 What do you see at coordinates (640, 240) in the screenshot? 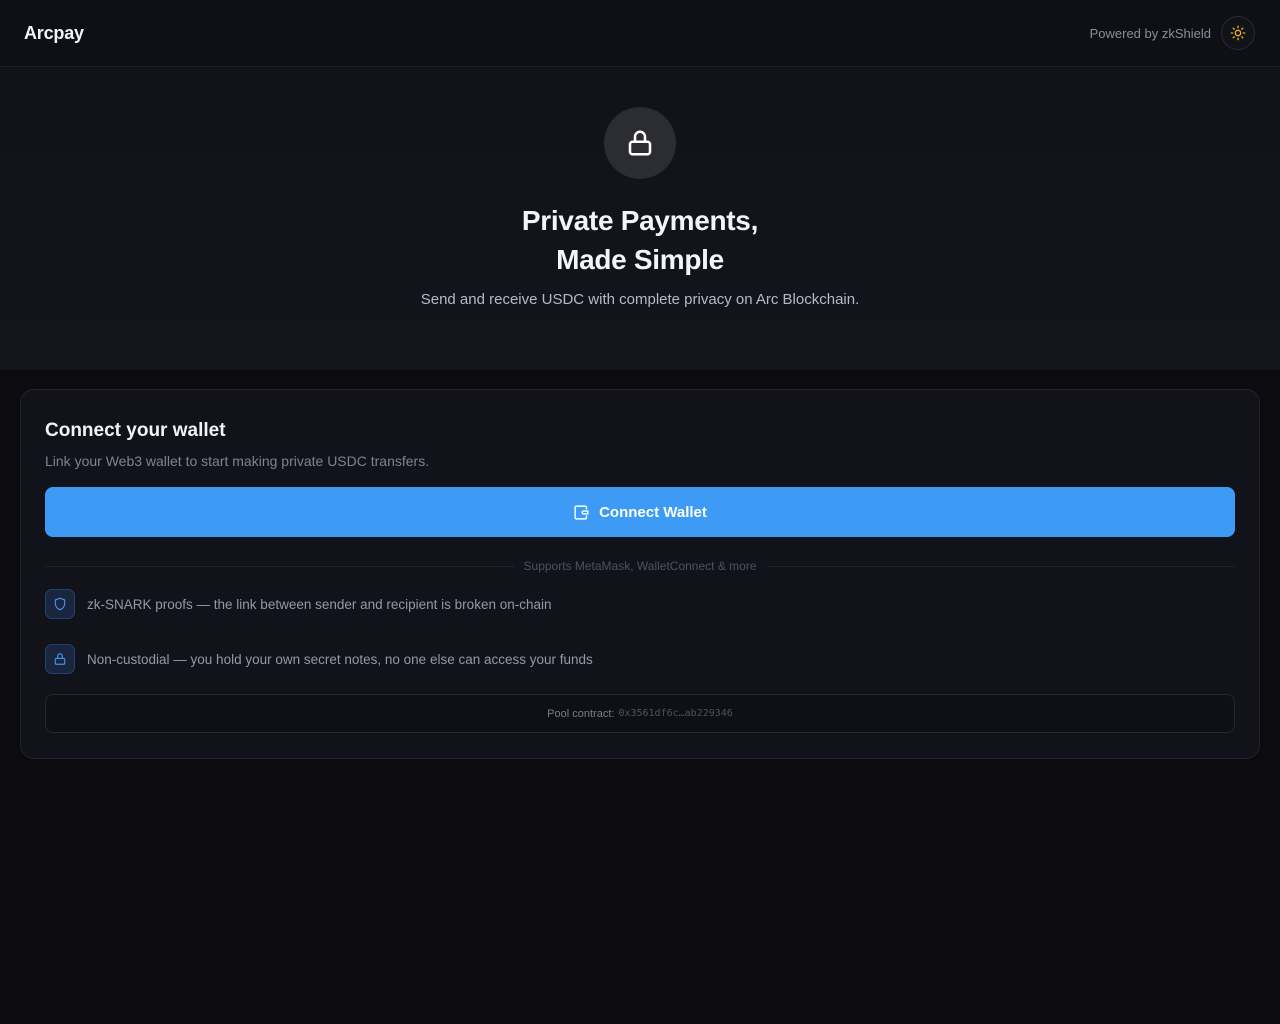
I see `hero-title: Private Payments, Made Simple` at bounding box center [640, 240].